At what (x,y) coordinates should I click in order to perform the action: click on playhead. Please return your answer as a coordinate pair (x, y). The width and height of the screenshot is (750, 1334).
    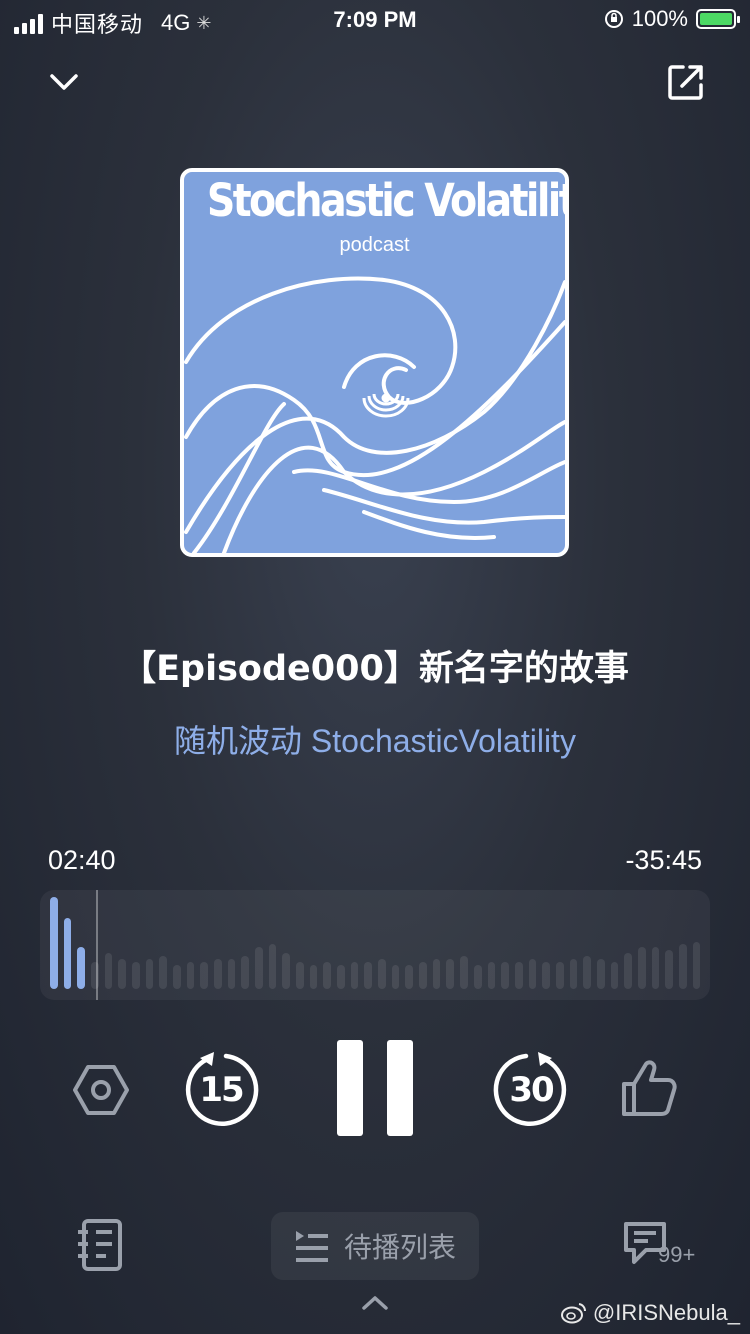
    Looking at the image, I should click on (96, 945).